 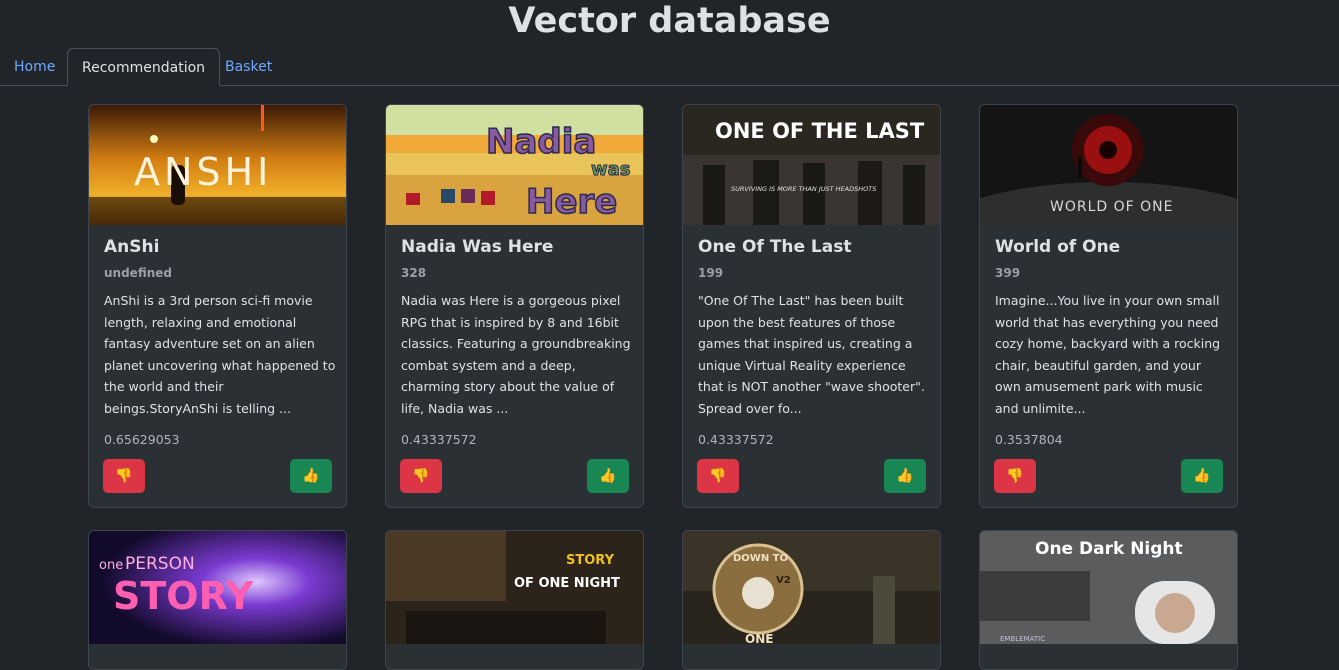 I want to click on card-subtitle: 399, so click(x=1008, y=273).